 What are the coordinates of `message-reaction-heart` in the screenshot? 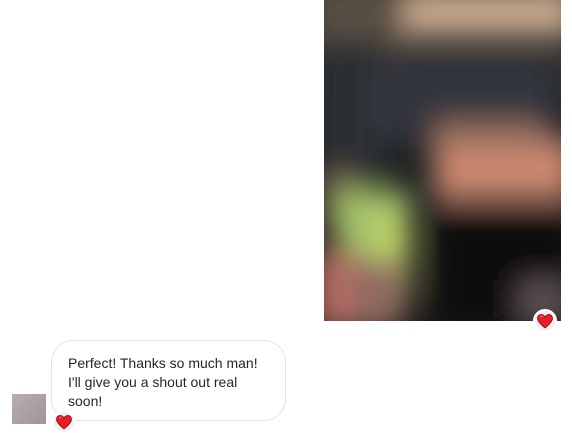 It's located at (64, 421).